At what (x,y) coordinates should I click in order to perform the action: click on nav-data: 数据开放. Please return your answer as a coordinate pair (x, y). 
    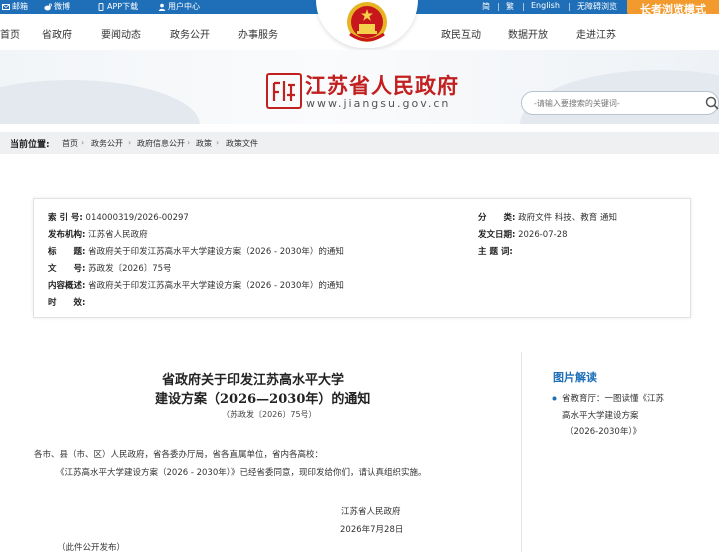
    Looking at the image, I should click on (528, 33).